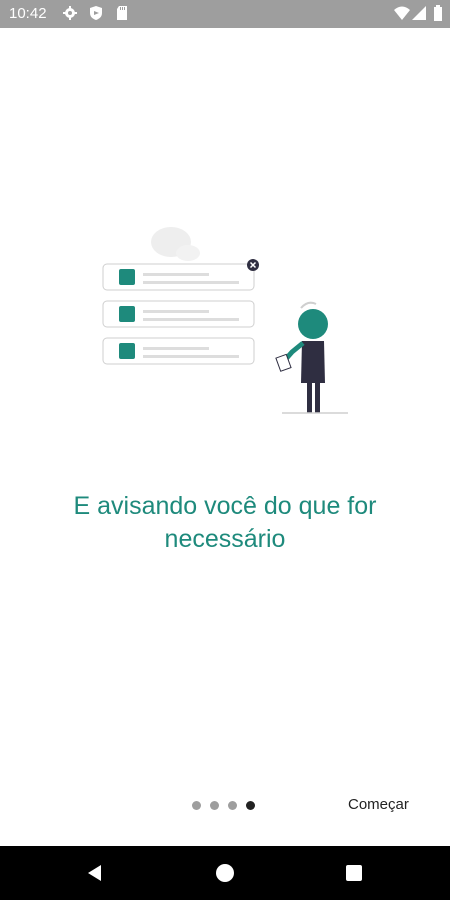 The height and width of the screenshot is (900, 450). I want to click on recents-icon, so click(354, 873).